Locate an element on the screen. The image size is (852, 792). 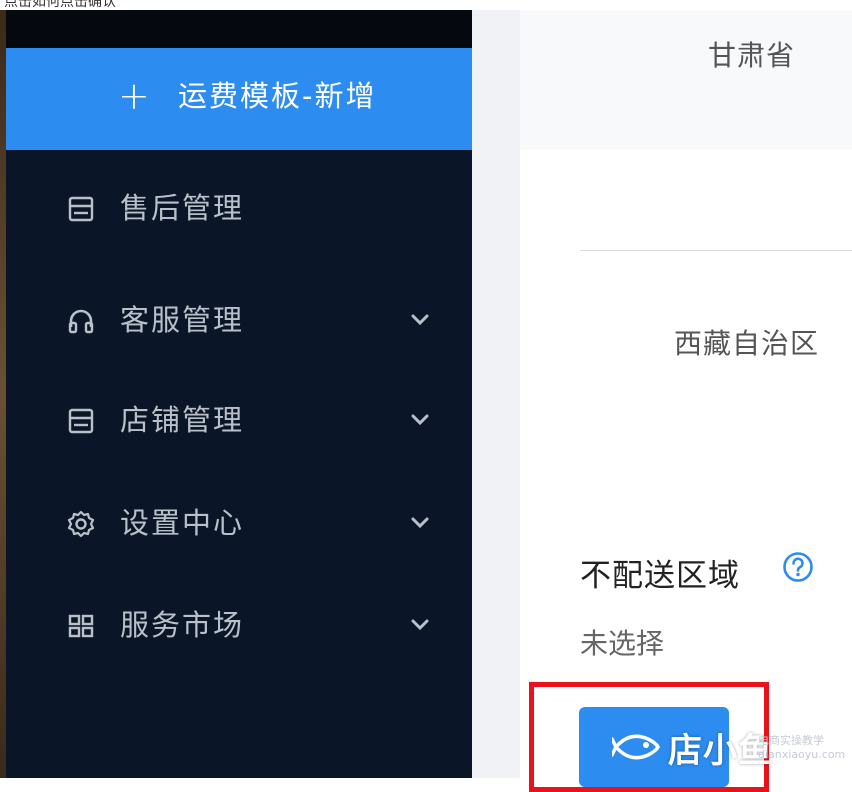
sidebar-item-store: 店铺管理 is located at coordinates (239, 420).